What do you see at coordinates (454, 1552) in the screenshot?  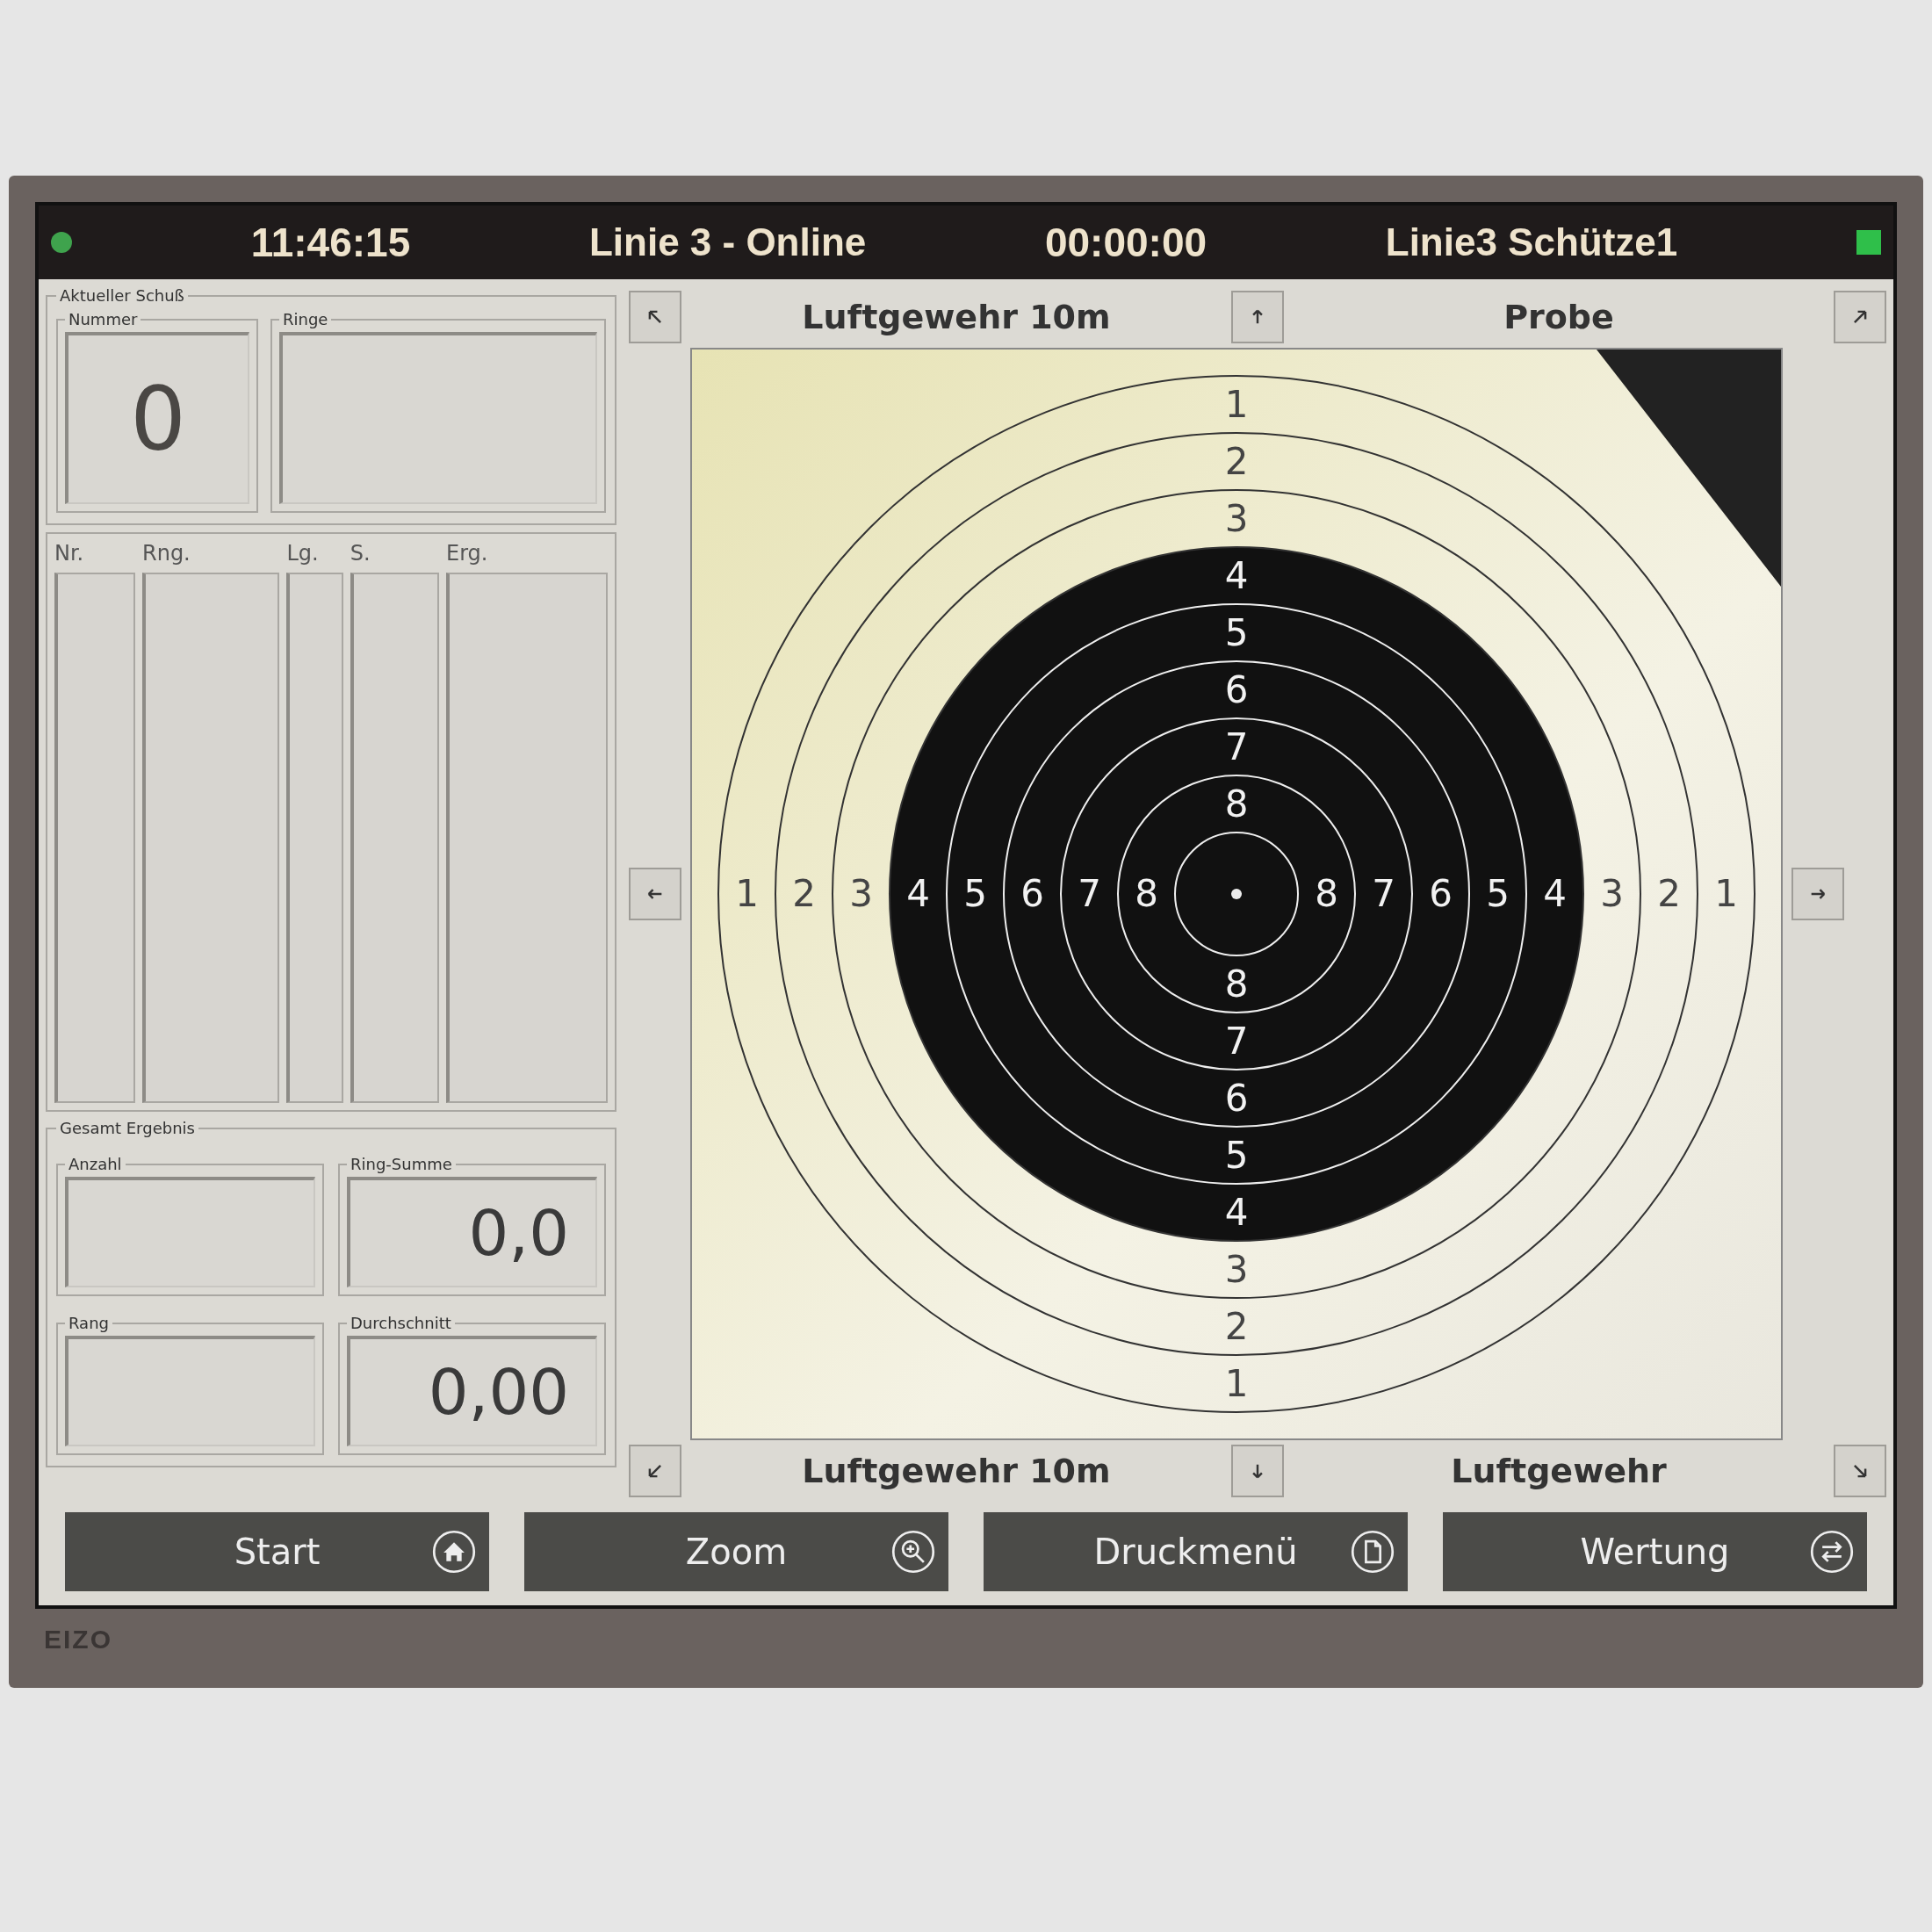 I see `home-icon` at bounding box center [454, 1552].